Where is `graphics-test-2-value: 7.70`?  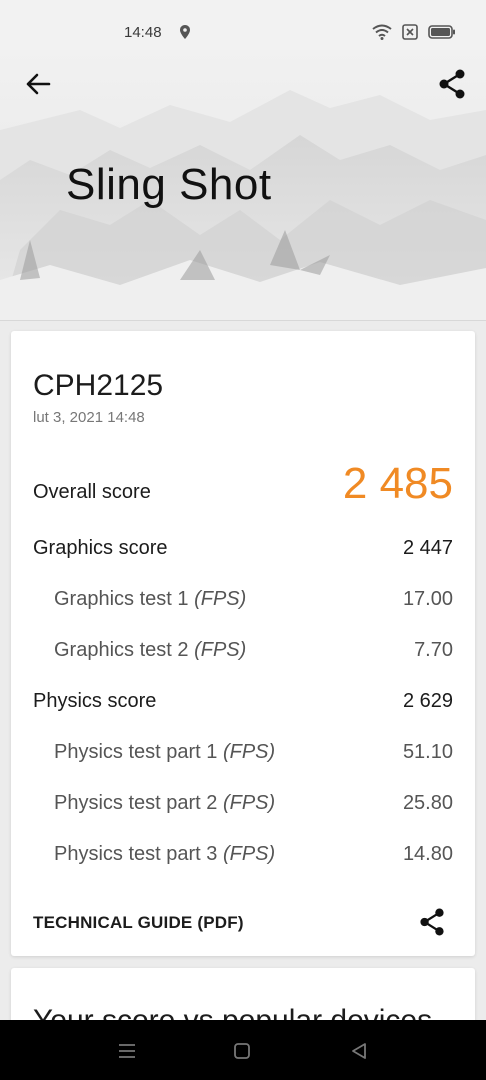
graphics-test-2-value: 7.70 is located at coordinates (433, 650).